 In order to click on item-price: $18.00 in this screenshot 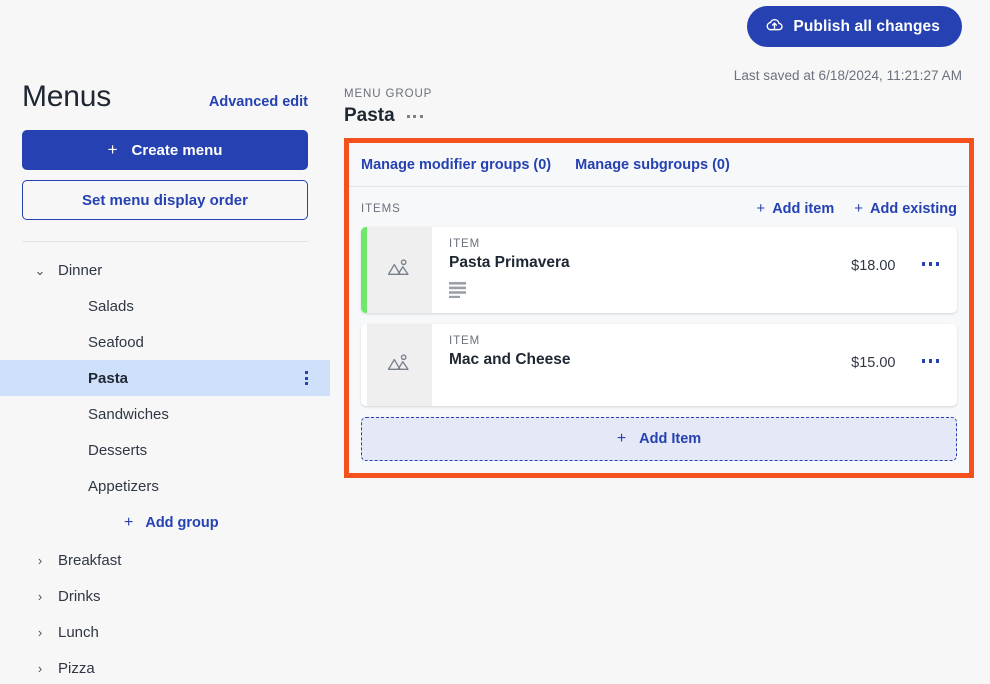, I will do `click(873, 266)`.